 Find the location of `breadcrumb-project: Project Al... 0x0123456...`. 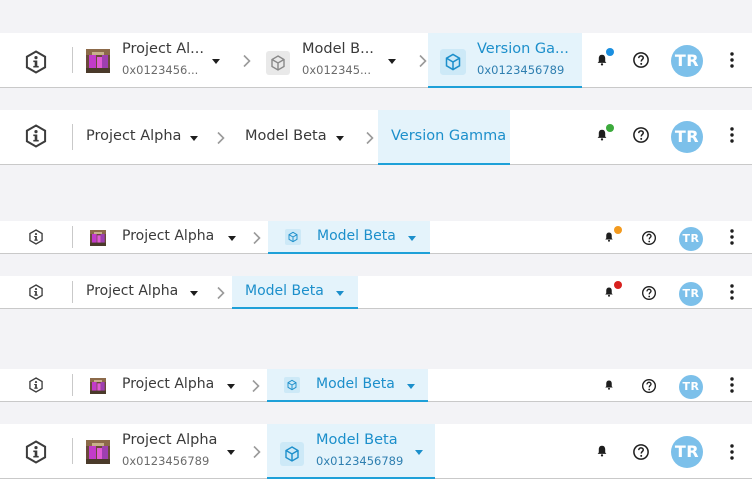

breadcrumb-project: Project Al... 0x0123456... is located at coordinates (156, 60).